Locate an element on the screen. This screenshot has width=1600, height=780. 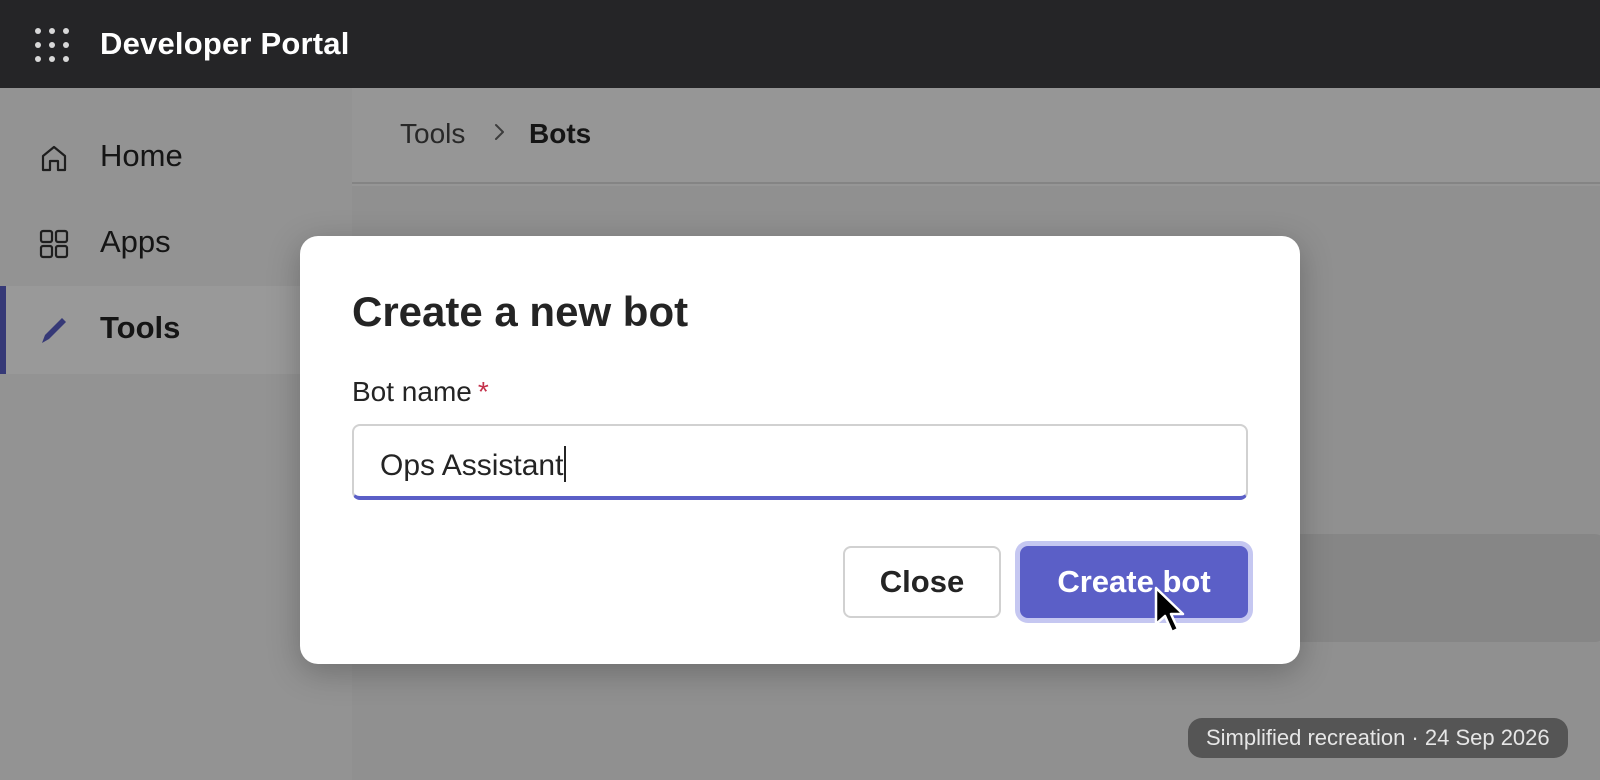
top-bar: Developer Portal is located at coordinates (800, 44).